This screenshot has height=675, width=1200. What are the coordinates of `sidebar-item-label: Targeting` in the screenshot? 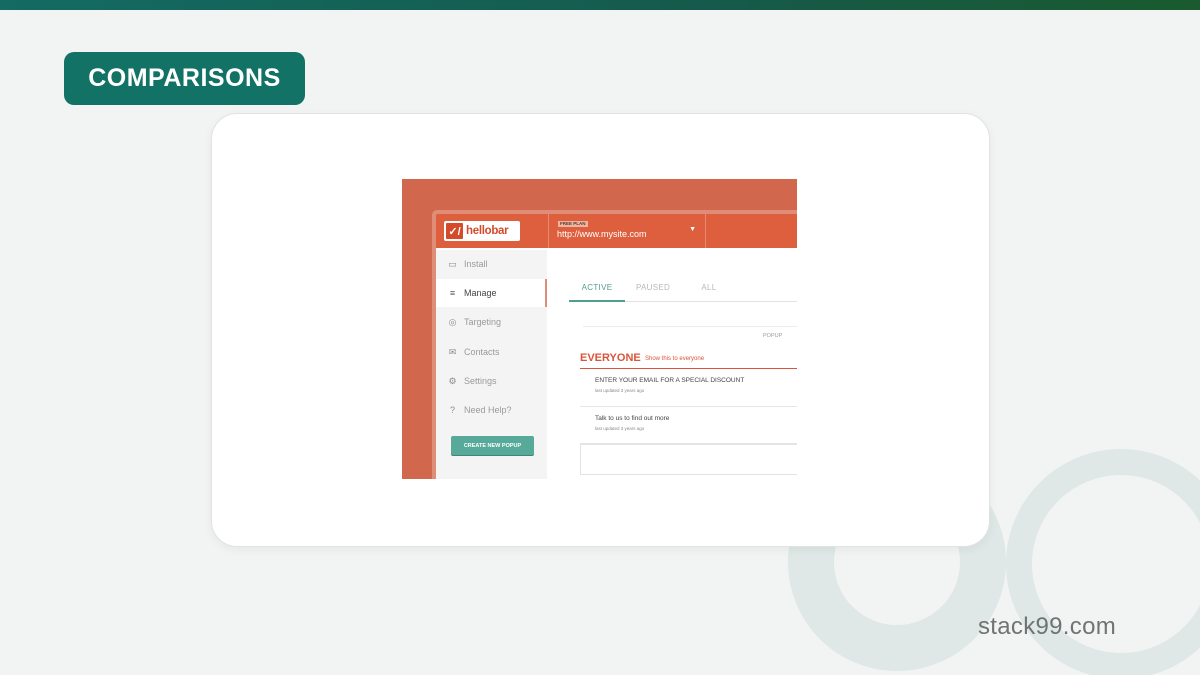 It's located at (483, 322).